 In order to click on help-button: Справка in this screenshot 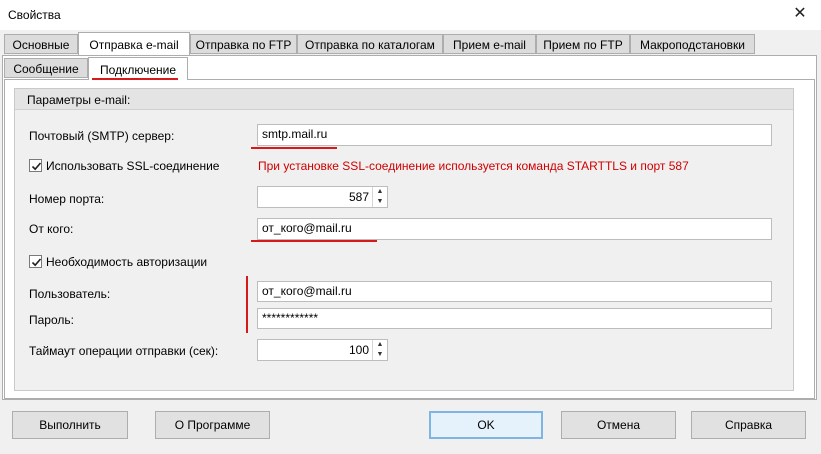, I will do `click(748, 425)`.